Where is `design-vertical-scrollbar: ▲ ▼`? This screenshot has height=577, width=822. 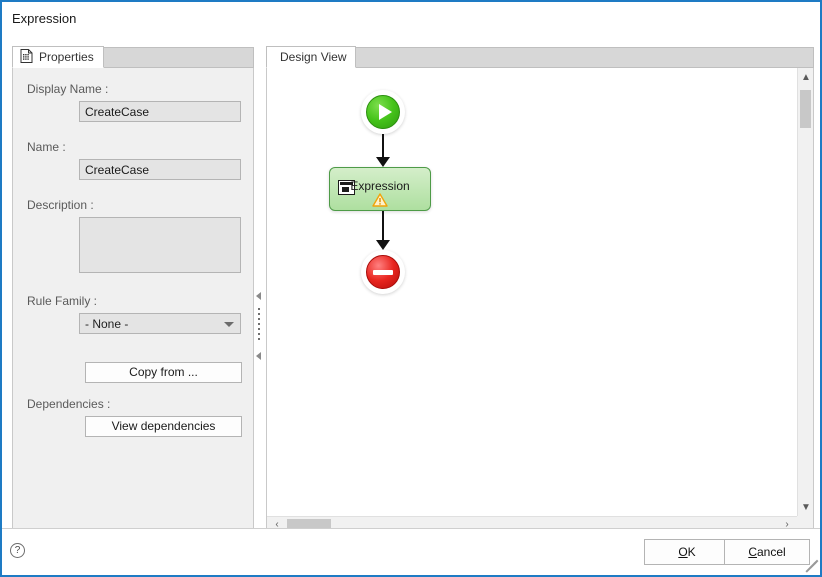 design-vertical-scrollbar: ▲ ▼ is located at coordinates (805, 292).